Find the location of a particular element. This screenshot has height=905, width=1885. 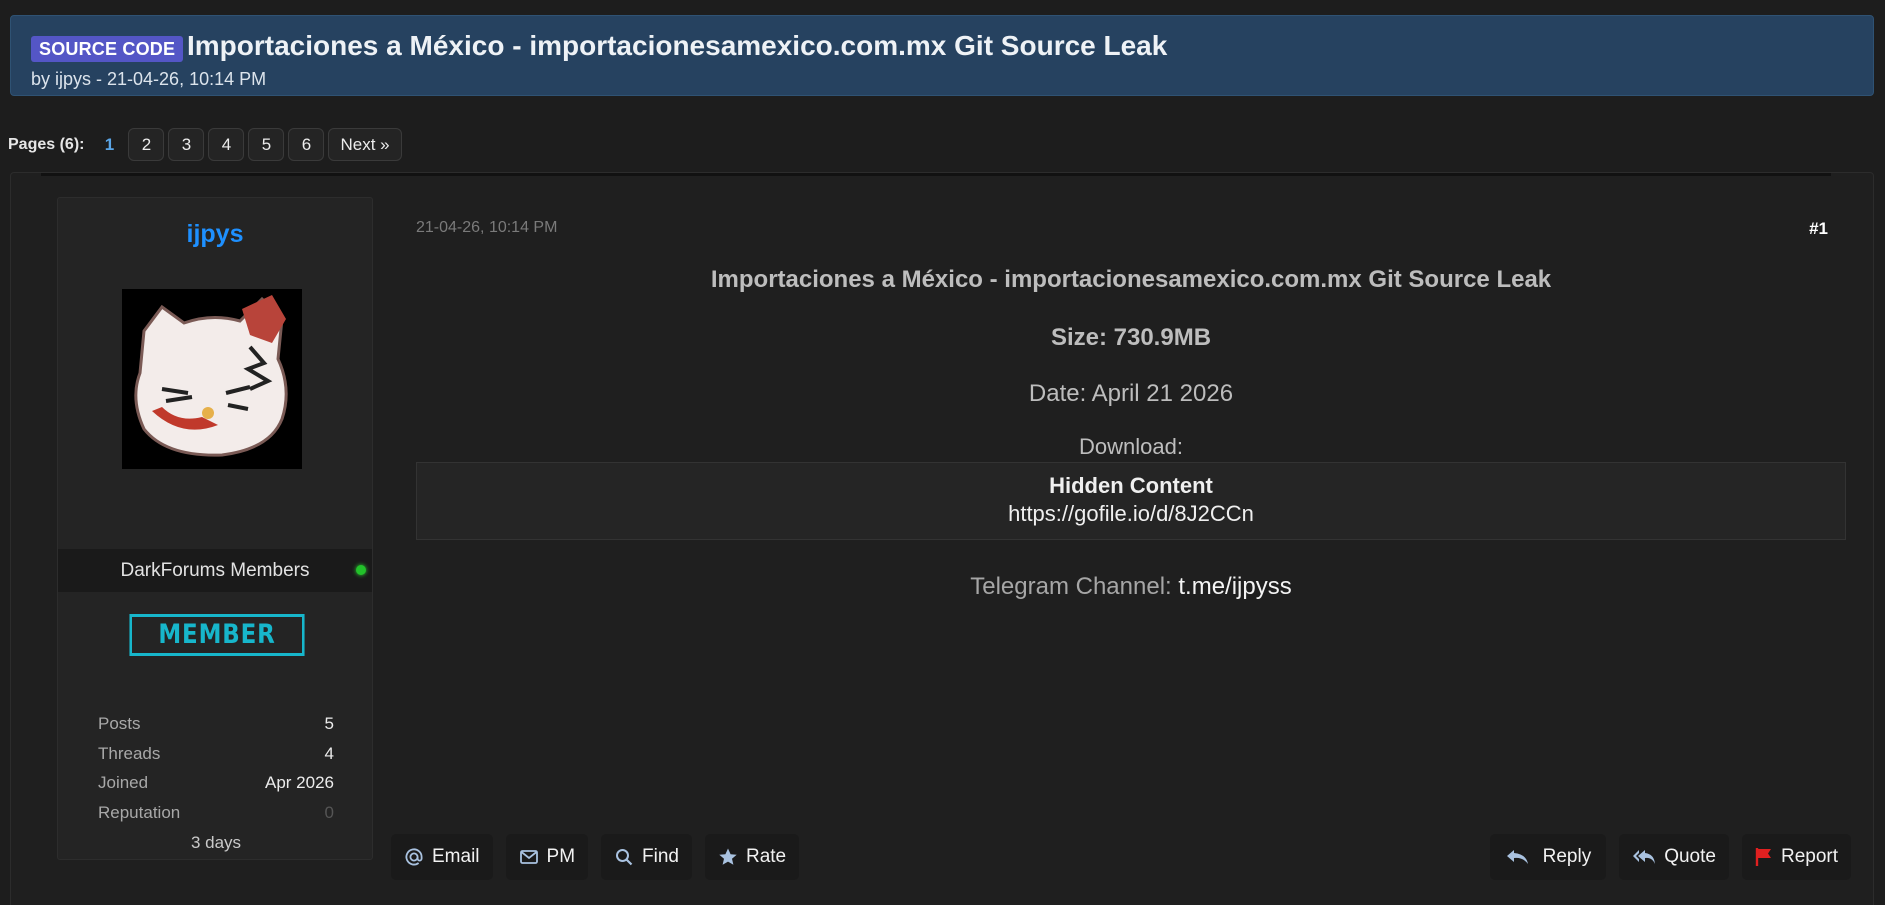

stat-reputation: Reputation 0 is located at coordinates (216, 813).